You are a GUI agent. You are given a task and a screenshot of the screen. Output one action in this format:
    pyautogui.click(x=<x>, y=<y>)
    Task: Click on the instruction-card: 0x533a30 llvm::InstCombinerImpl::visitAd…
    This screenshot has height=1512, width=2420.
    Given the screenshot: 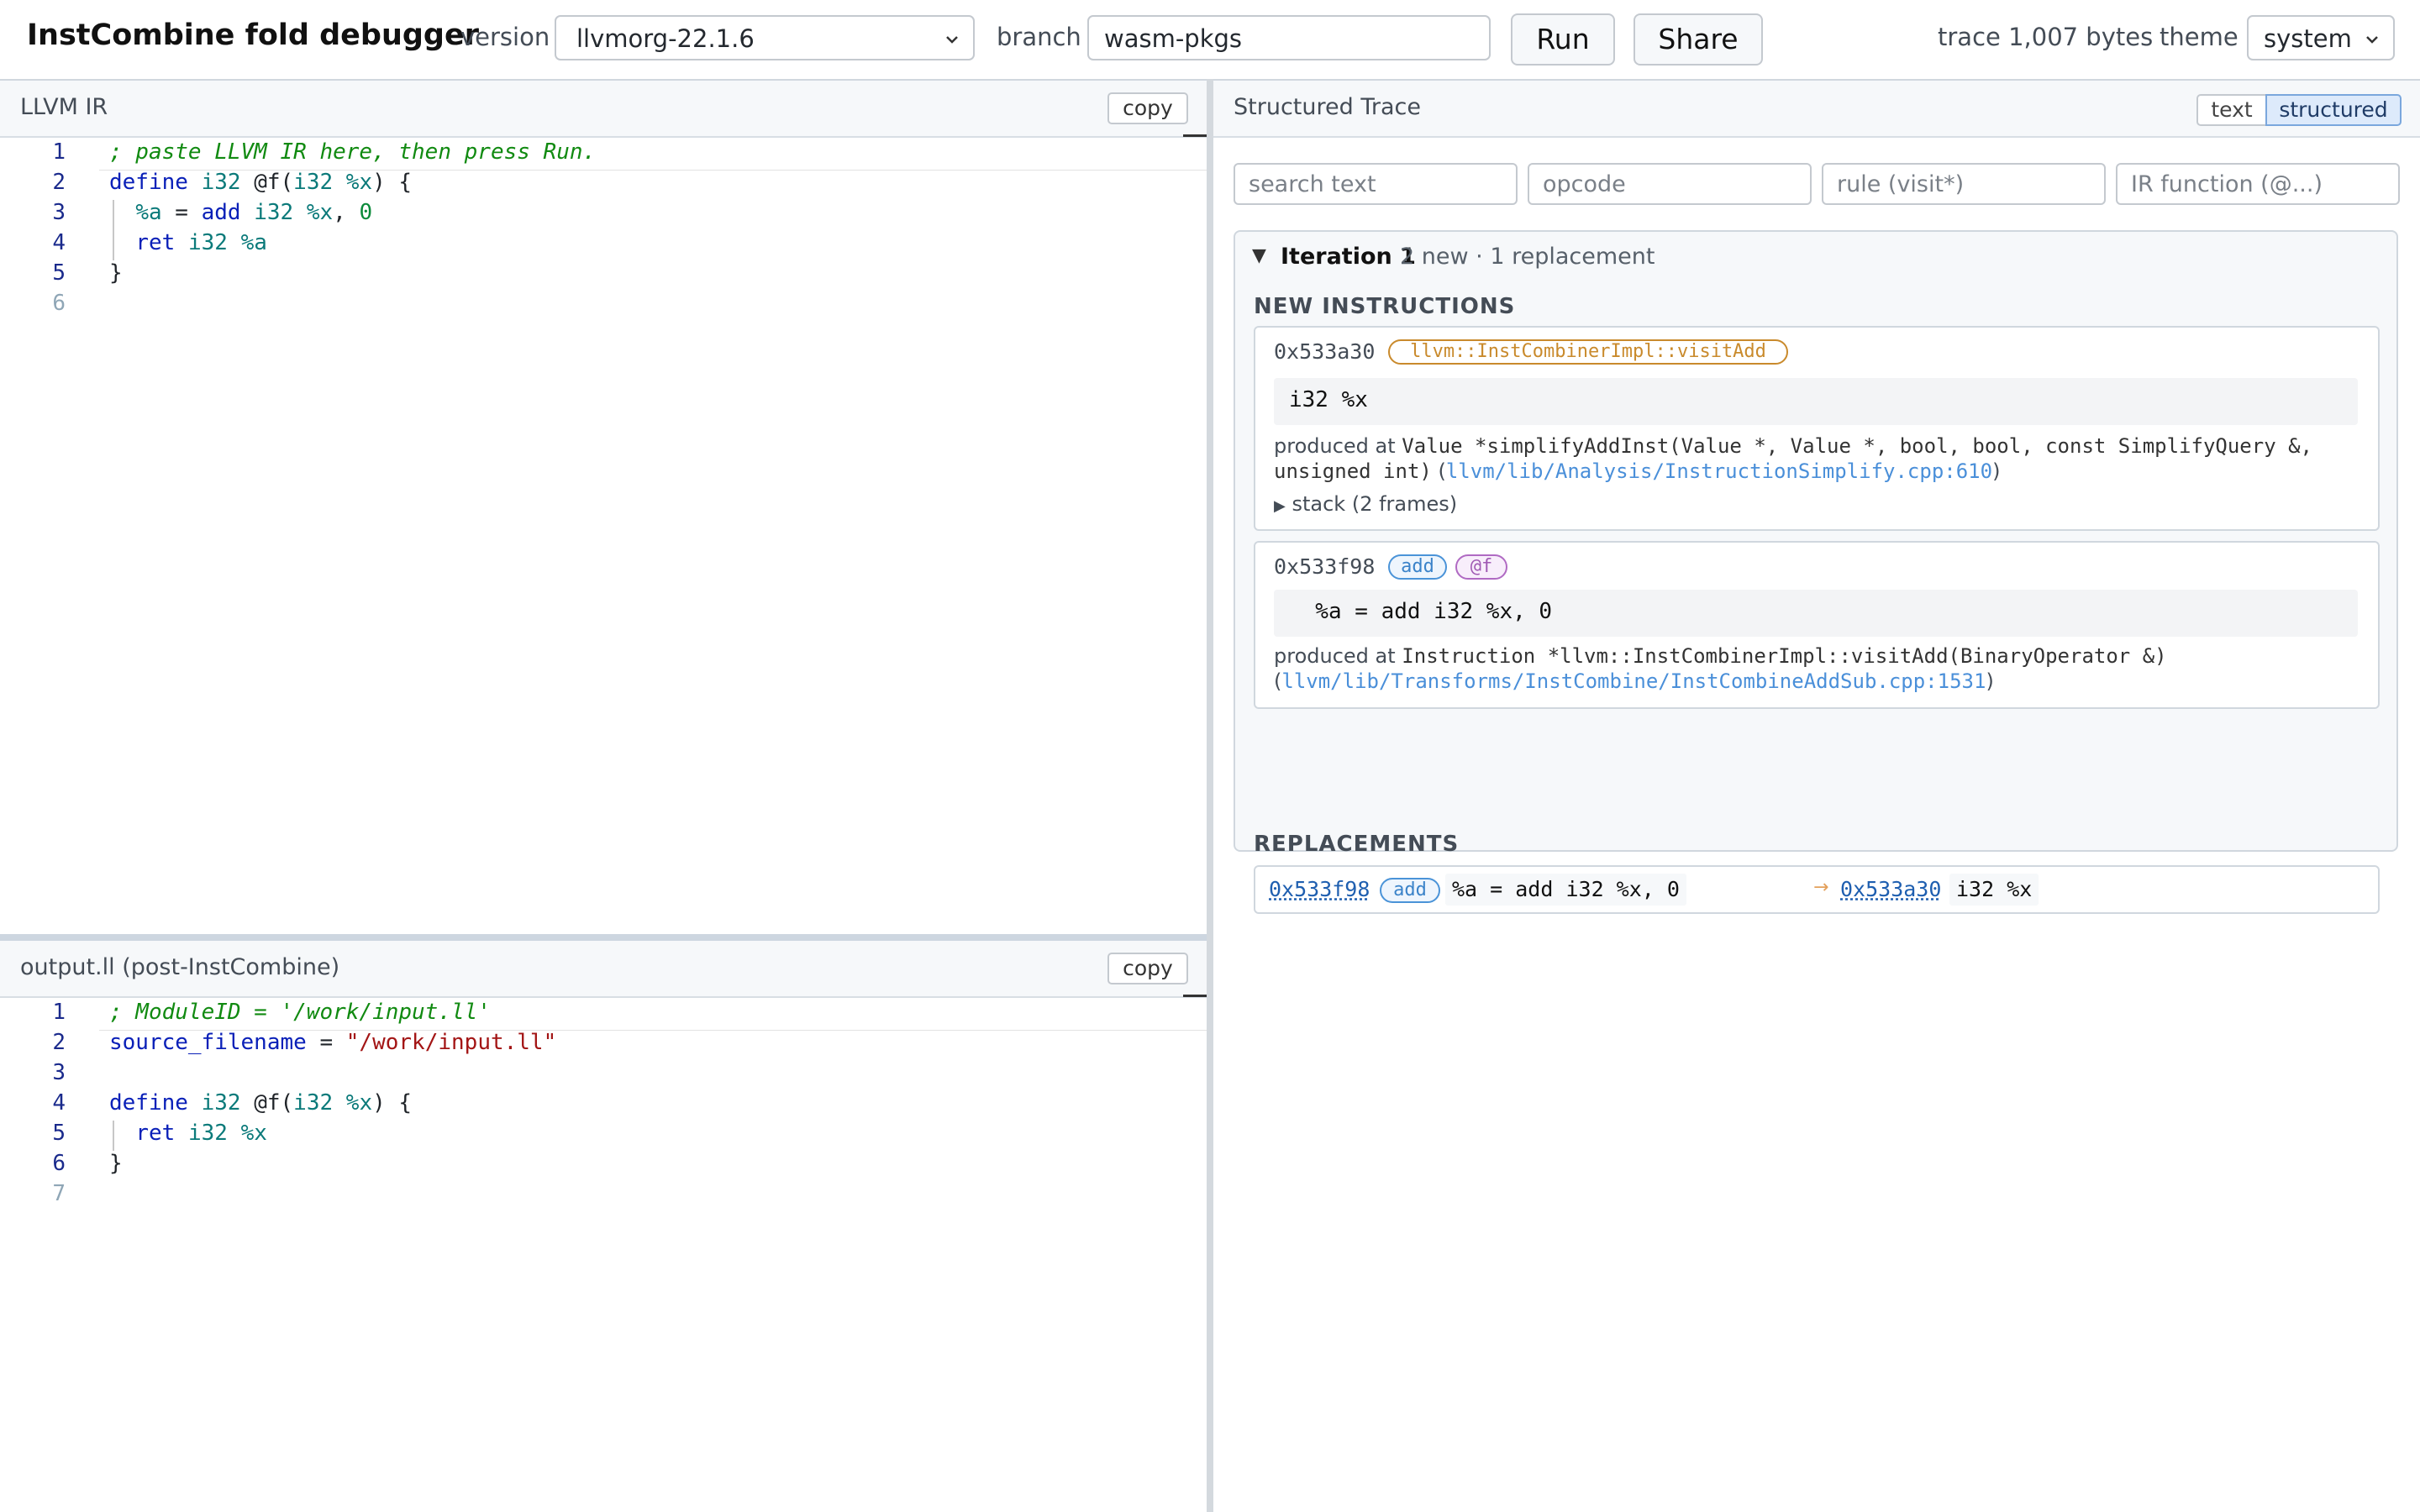 What is the action you would take?
    pyautogui.click(x=1817, y=428)
    